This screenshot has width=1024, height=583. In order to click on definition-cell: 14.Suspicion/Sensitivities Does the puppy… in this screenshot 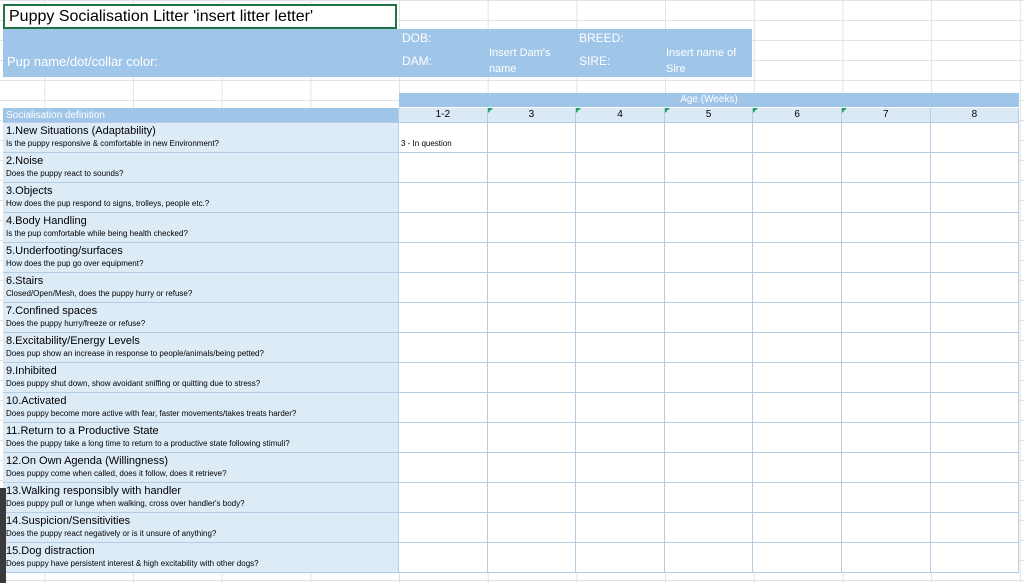, I will do `click(201, 528)`.